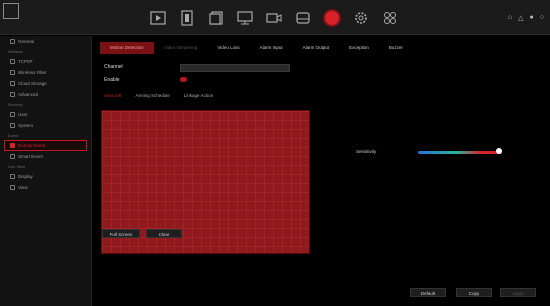 Image resolution: width=550 pixels, height=306 pixels. I want to click on tab-alarm-input: Alarm Input, so click(271, 48).